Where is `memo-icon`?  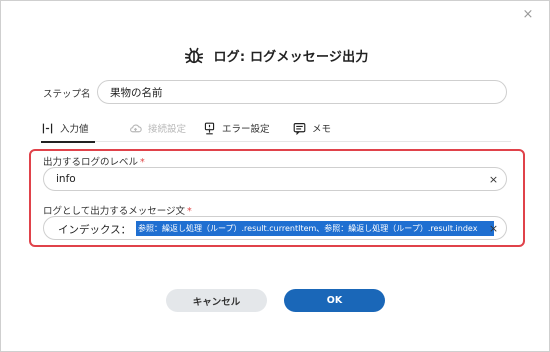
memo-icon is located at coordinates (299, 128).